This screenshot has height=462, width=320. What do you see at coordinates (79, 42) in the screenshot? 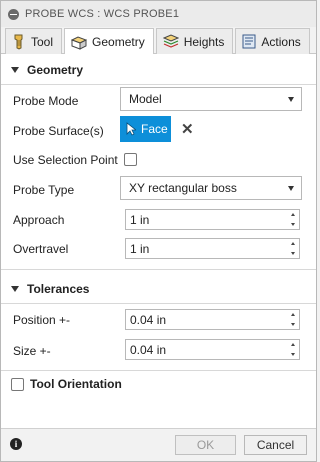
I see `geometry-icon` at bounding box center [79, 42].